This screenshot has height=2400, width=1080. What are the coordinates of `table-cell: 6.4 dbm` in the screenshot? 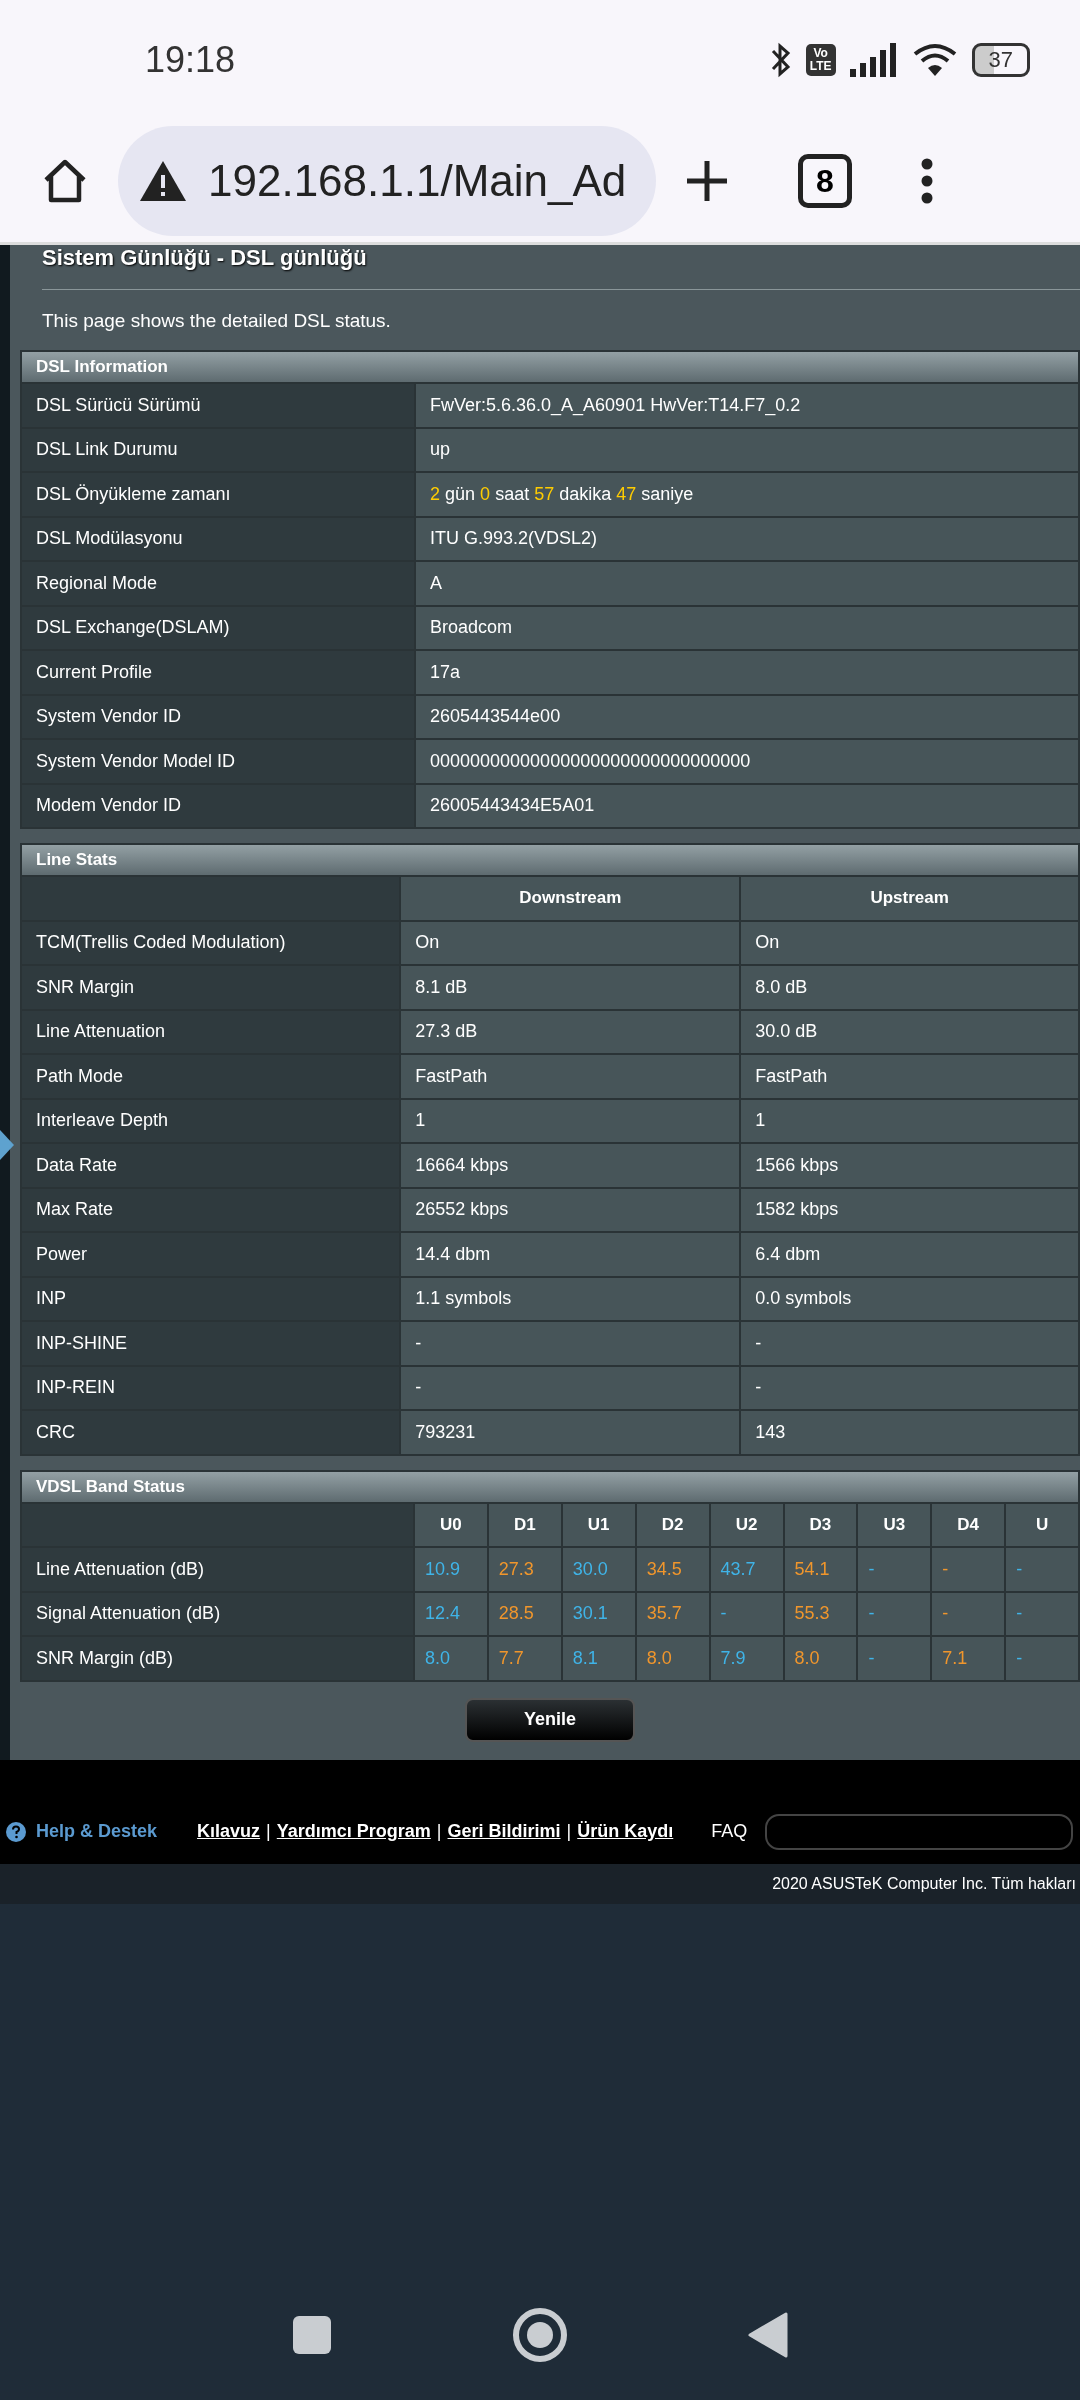 It's located at (909, 1254).